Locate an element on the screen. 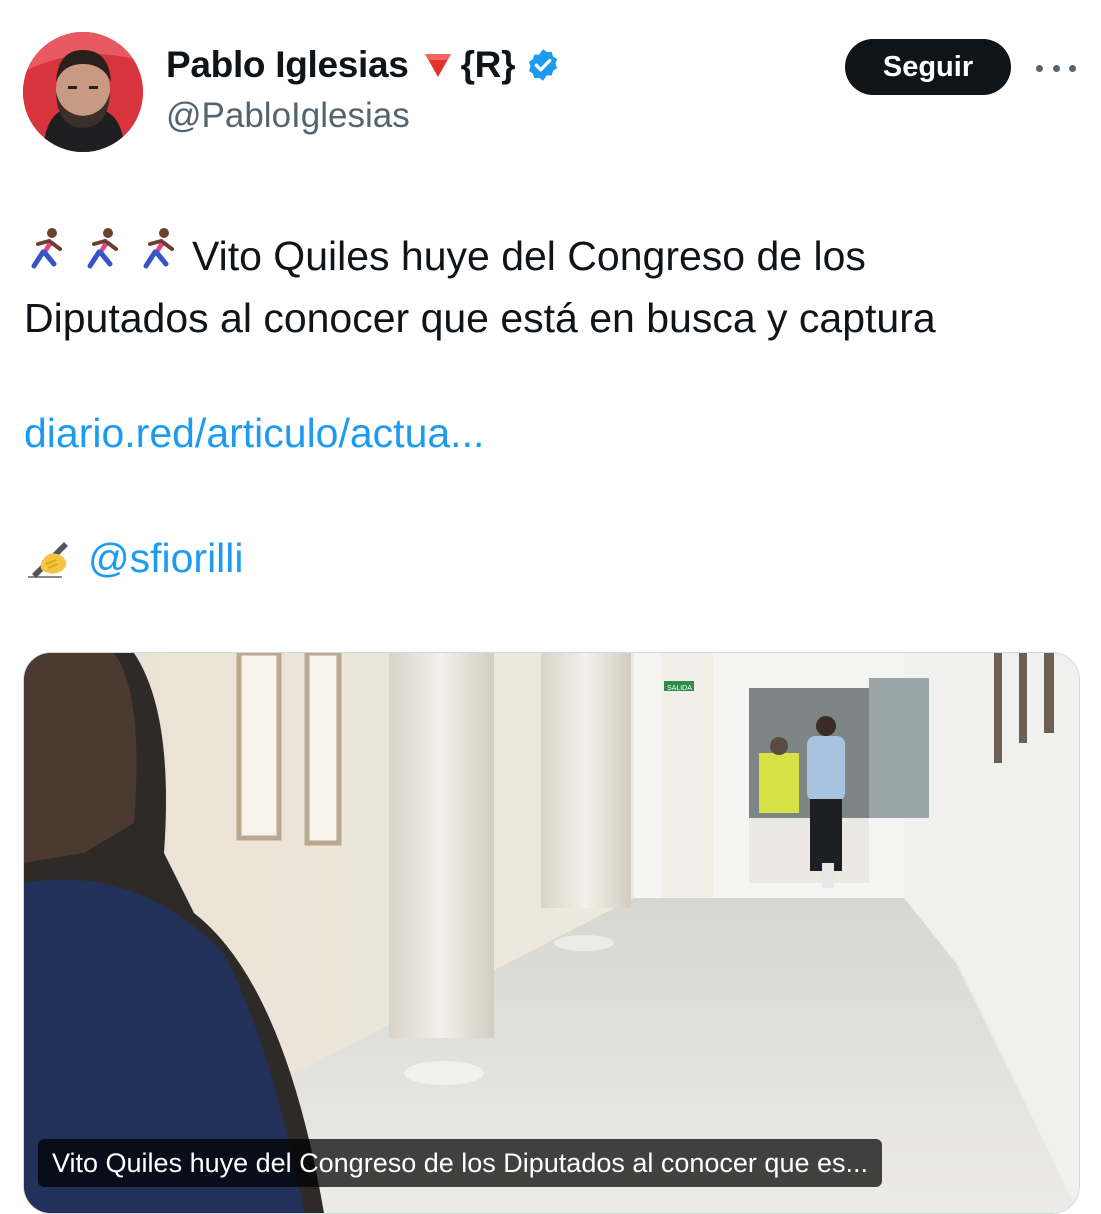 This screenshot has width=1101, height=1214. author-handle: @PabloIglesias is located at coordinates (288, 116).